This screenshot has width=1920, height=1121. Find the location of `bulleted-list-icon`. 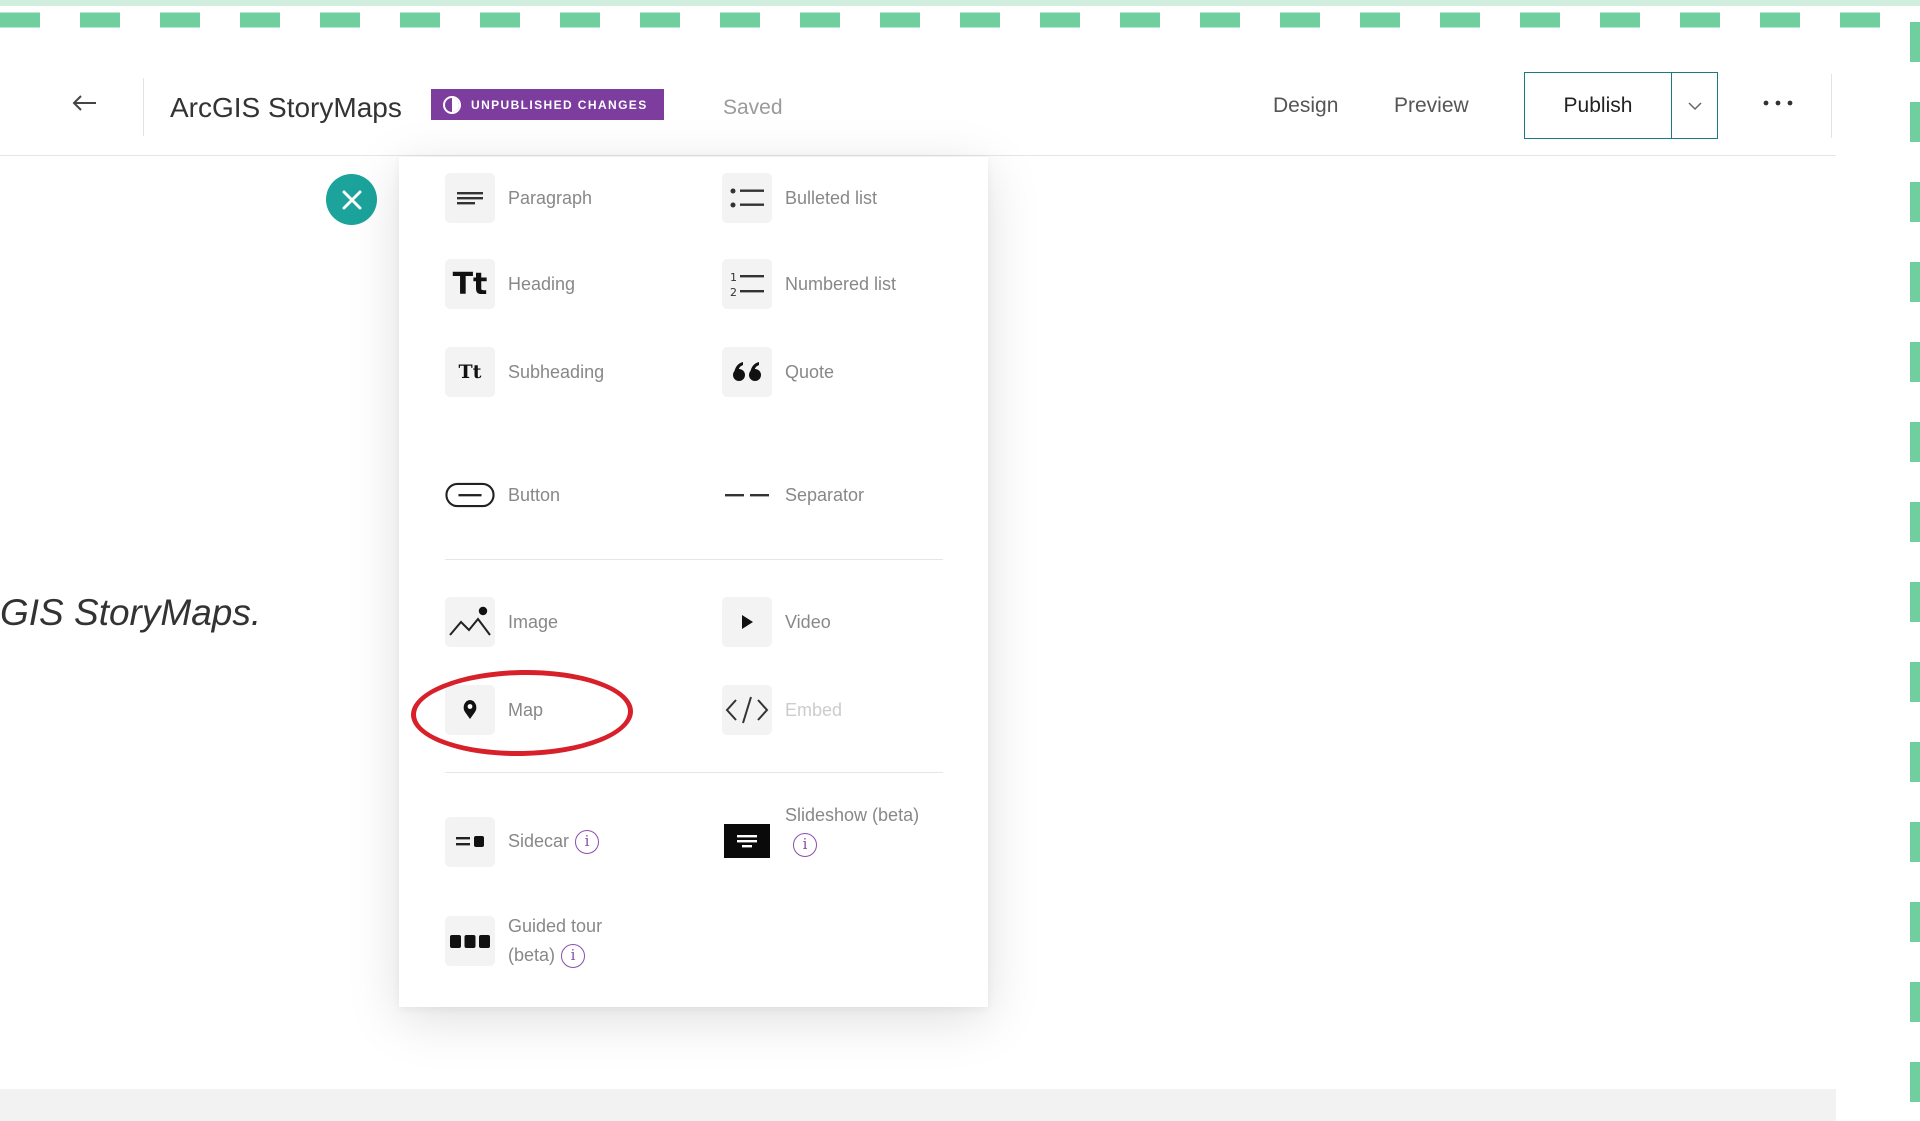

bulleted-list-icon is located at coordinates (747, 198).